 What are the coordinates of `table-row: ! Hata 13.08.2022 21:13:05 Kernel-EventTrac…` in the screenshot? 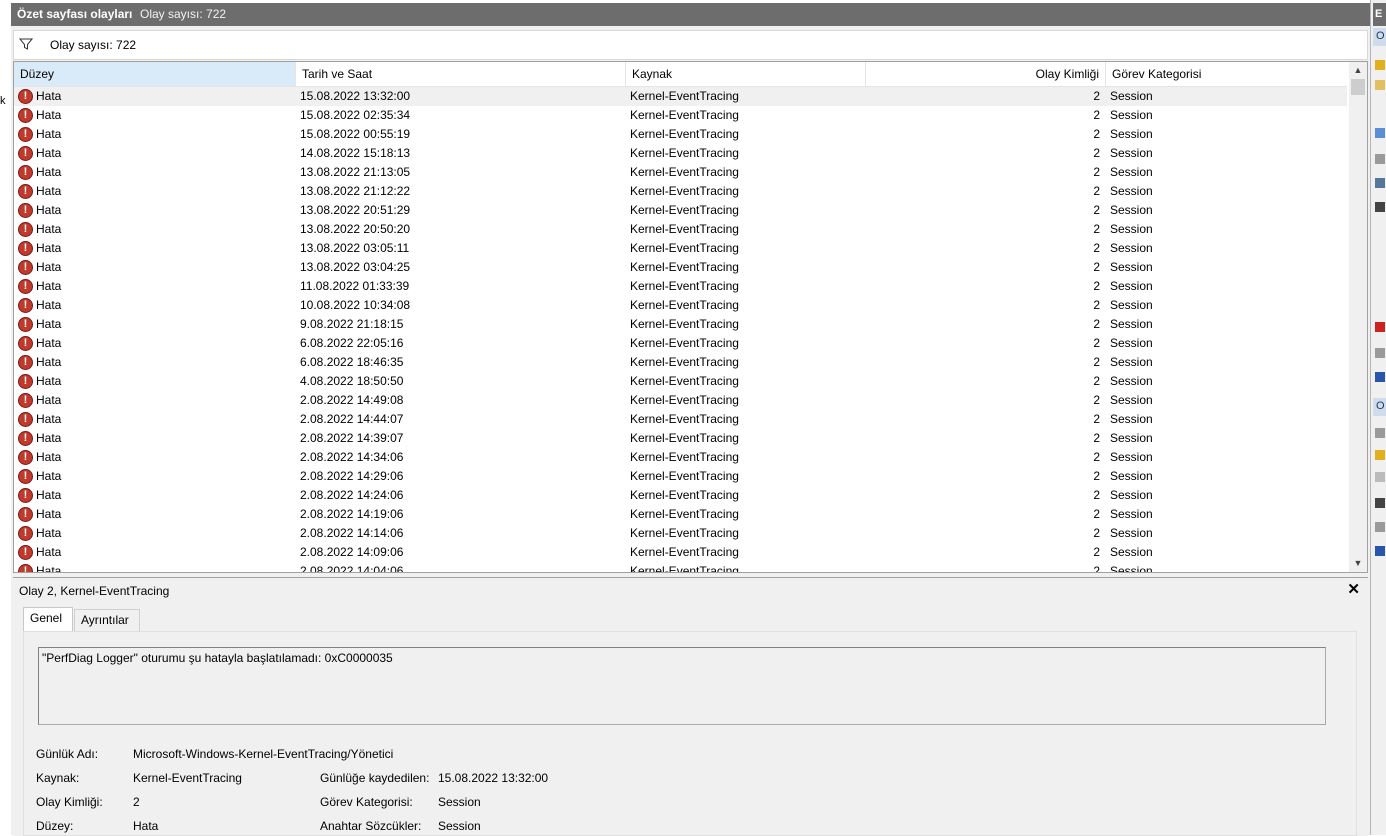 It's located at (680, 172).